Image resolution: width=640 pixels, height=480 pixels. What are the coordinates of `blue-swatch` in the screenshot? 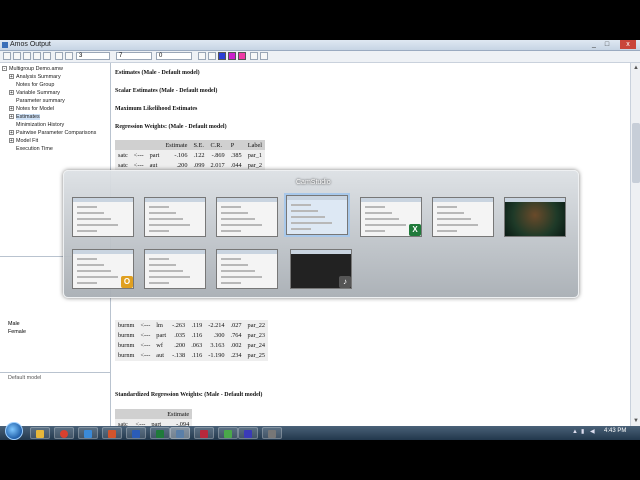 It's located at (222, 56).